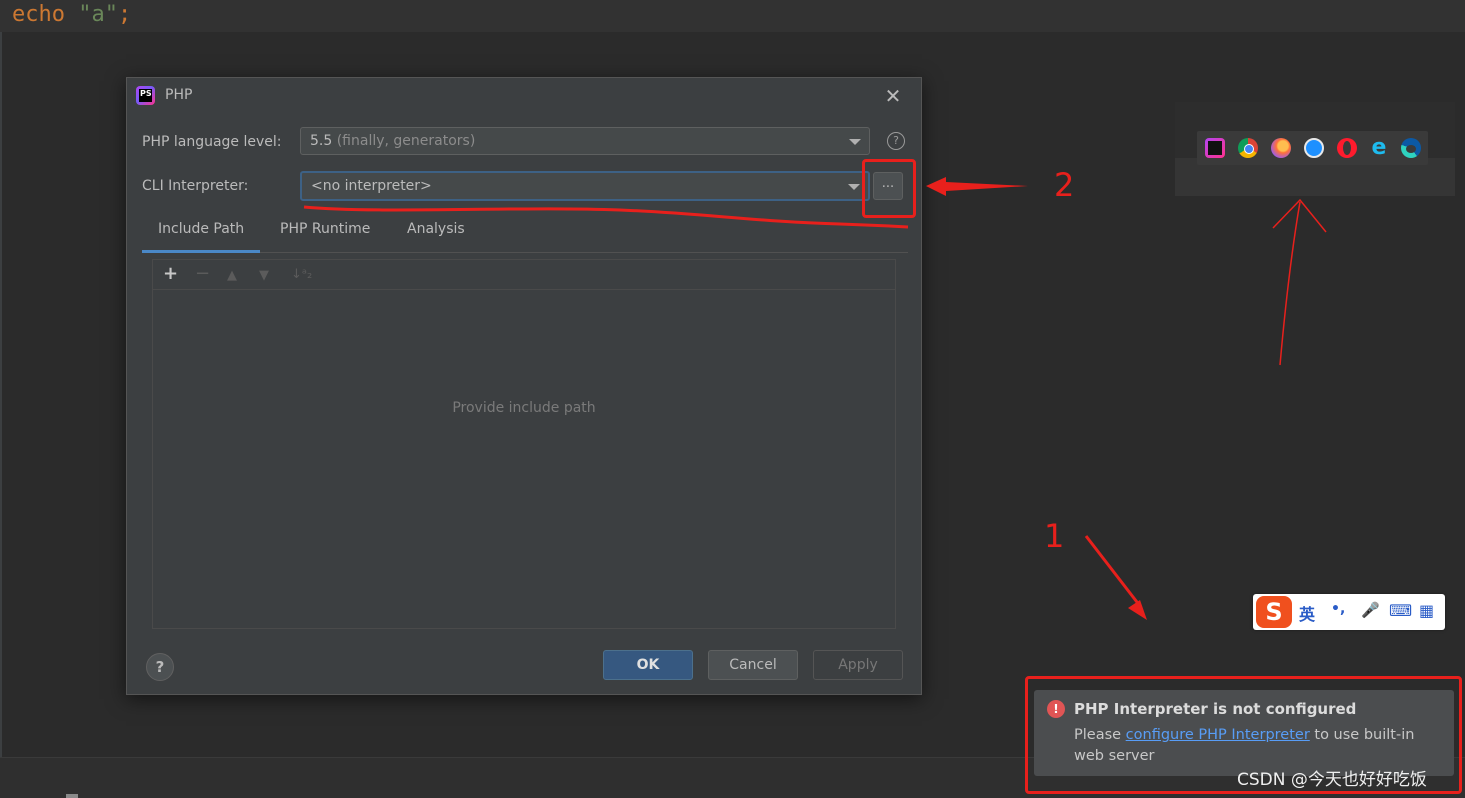 The width and height of the screenshot is (1465, 798). I want to click on taskbar-app-strip: e, so click(1312, 148).